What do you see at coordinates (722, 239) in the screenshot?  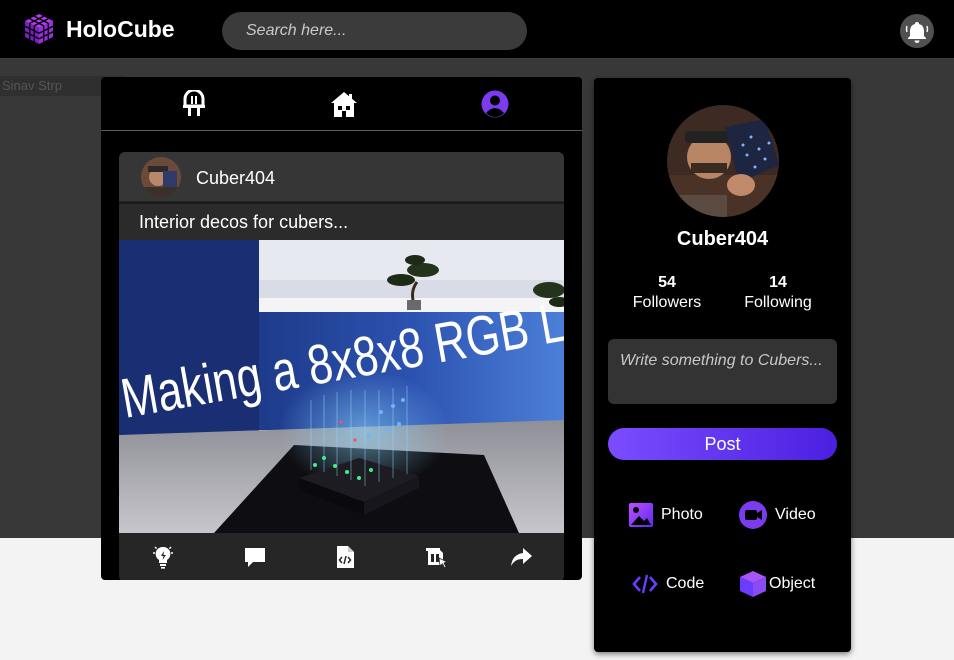 I see `profile-username: Cuber404` at bounding box center [722, 239].